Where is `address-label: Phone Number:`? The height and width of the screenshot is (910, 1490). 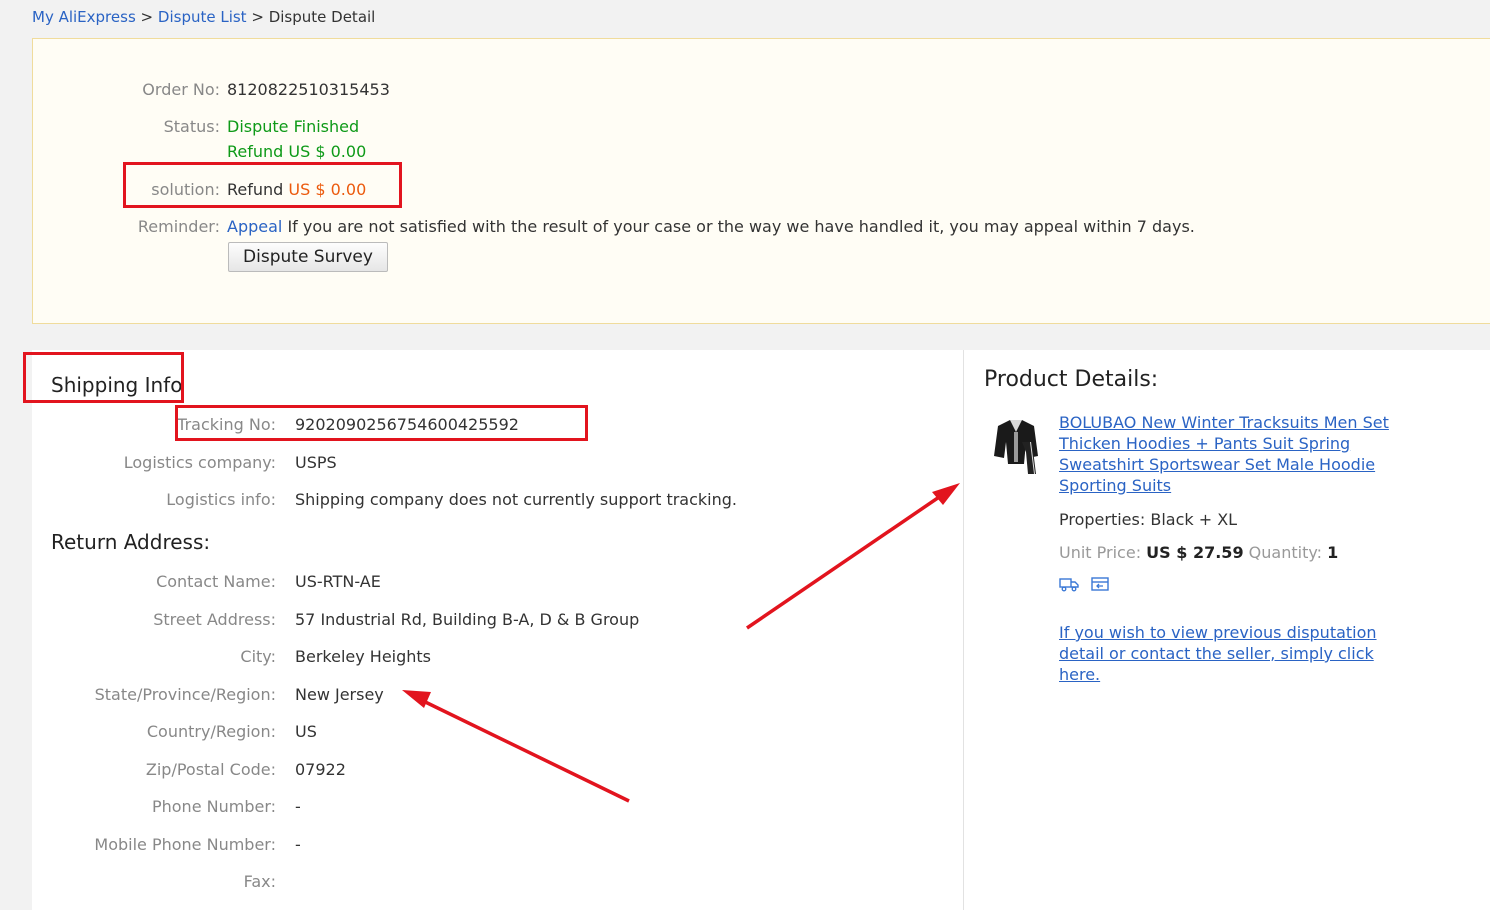 address-label: Phone Number: is located at coordinates (213, 806).